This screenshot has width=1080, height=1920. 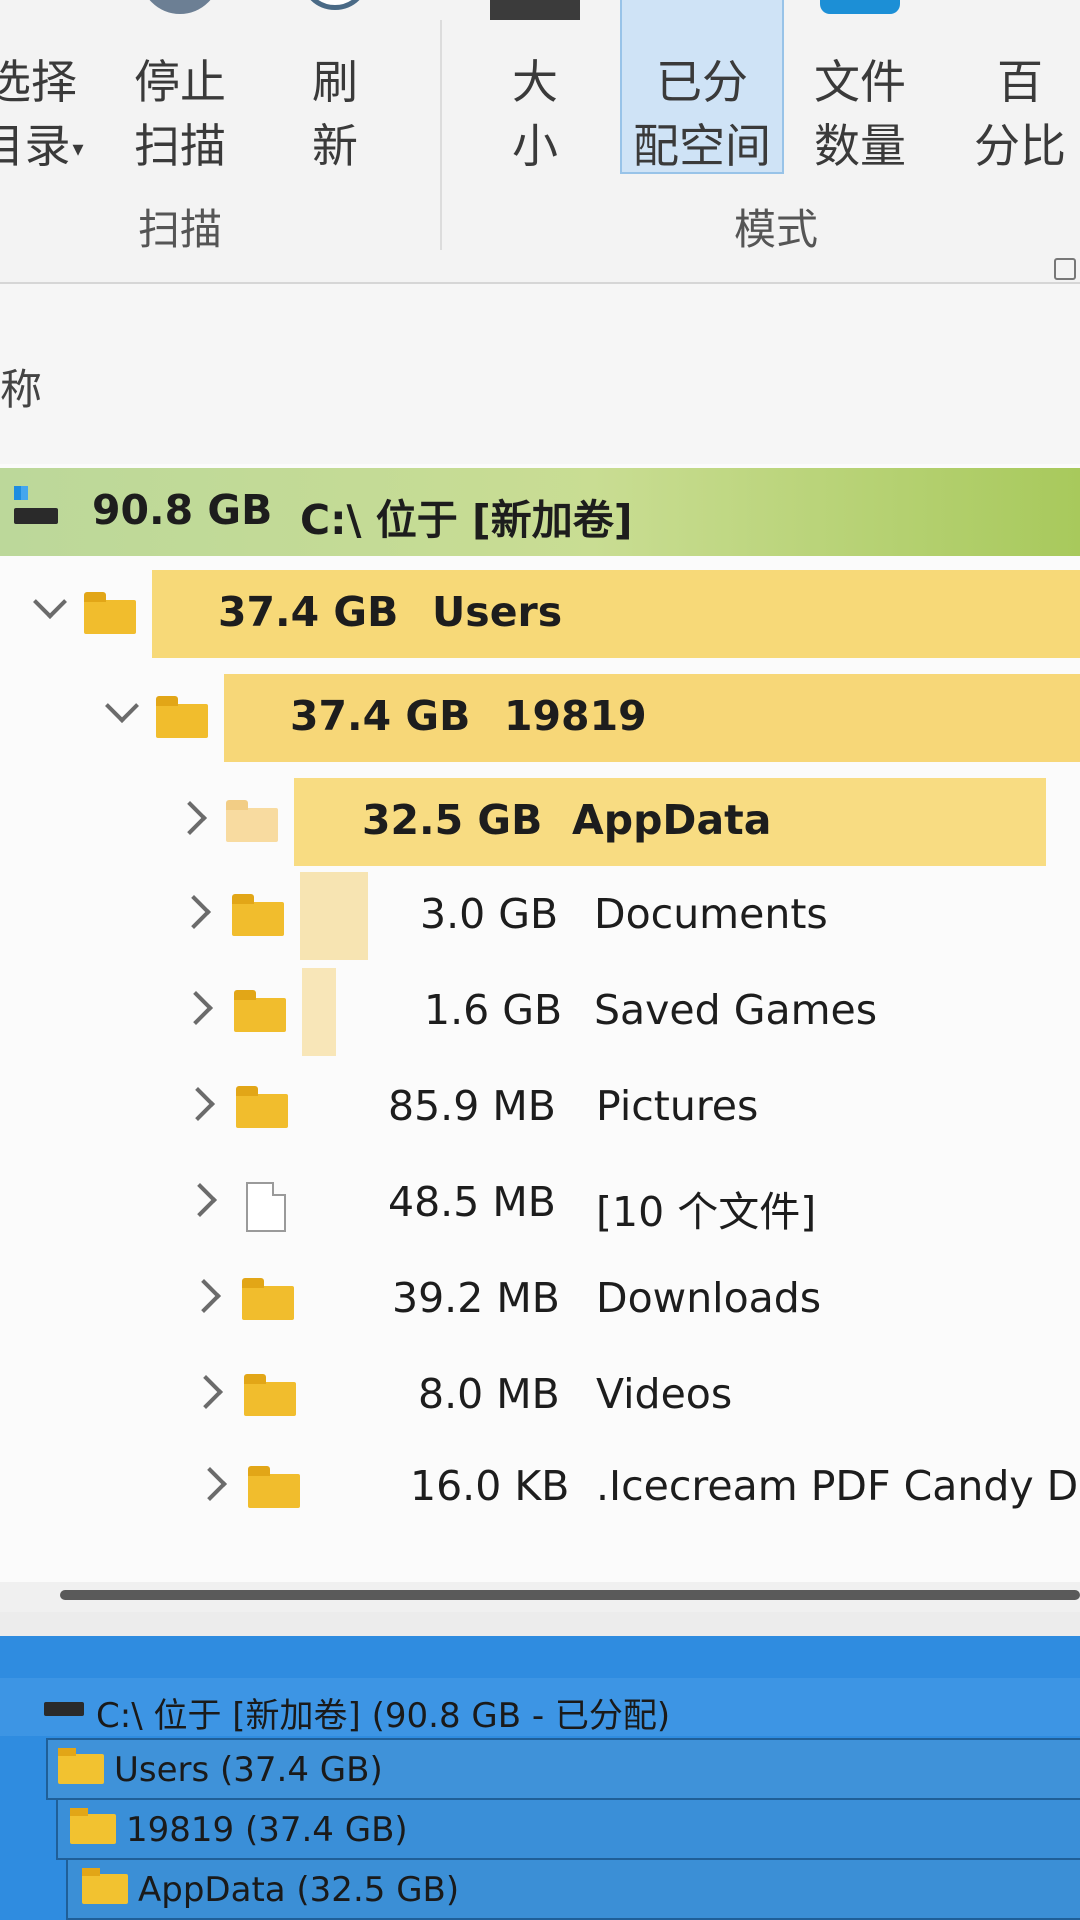 I want to click on size-bar, so click(x=334, y=916).